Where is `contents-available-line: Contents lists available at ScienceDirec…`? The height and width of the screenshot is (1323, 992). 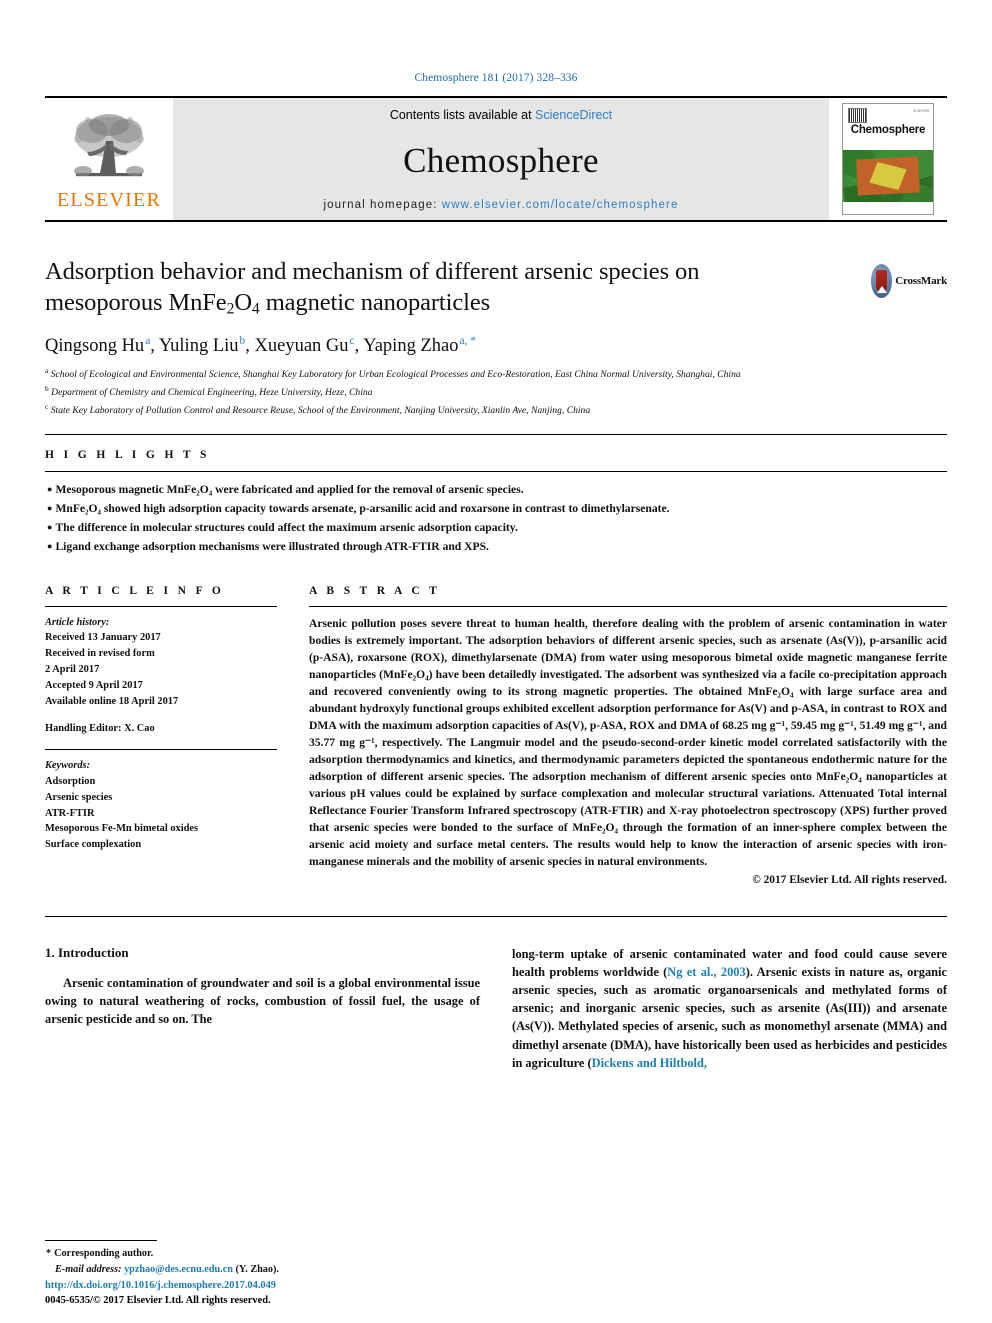
contents-available-line: Contents lists available at ScienceDirec… is located at coordinates (501, 115).